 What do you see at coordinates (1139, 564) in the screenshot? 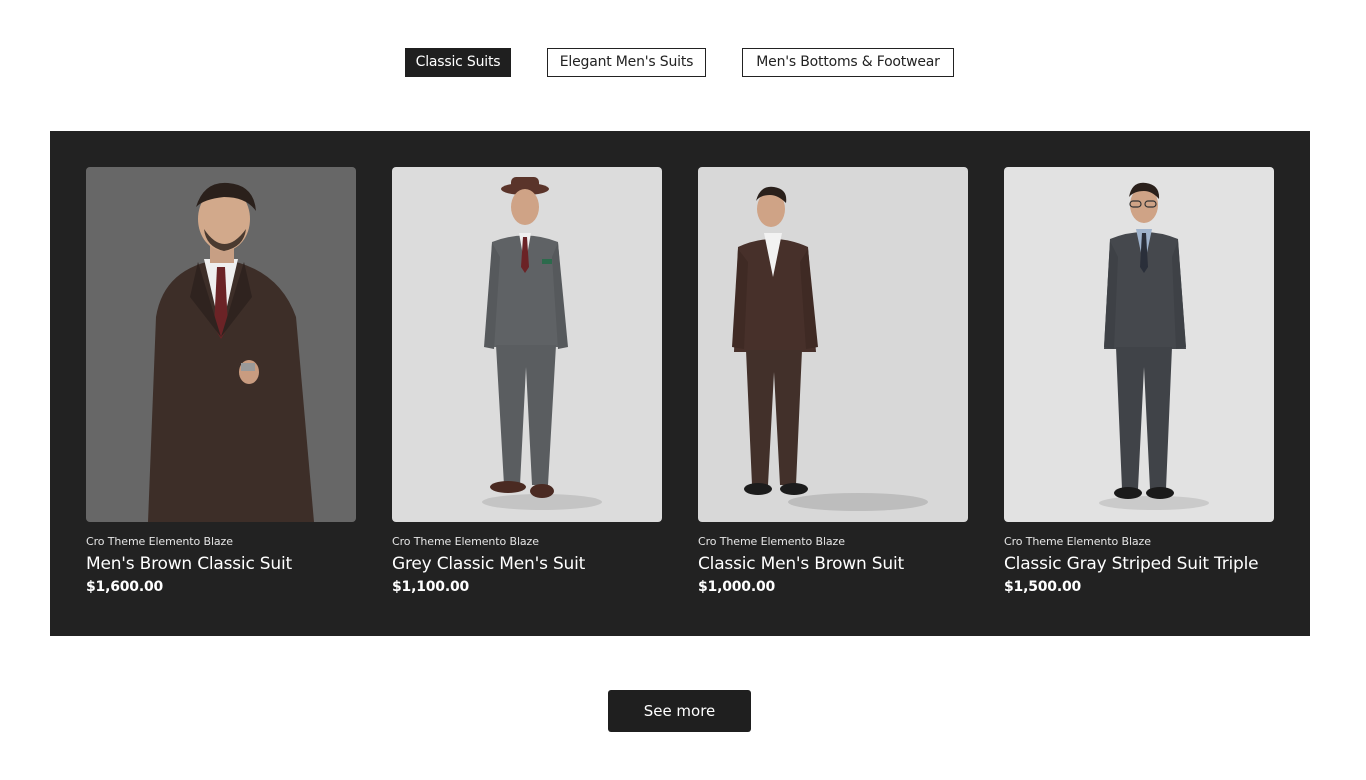
I see `product-title: Classic Gray Striped Suit Triple` at bounding box center [1139, 564].